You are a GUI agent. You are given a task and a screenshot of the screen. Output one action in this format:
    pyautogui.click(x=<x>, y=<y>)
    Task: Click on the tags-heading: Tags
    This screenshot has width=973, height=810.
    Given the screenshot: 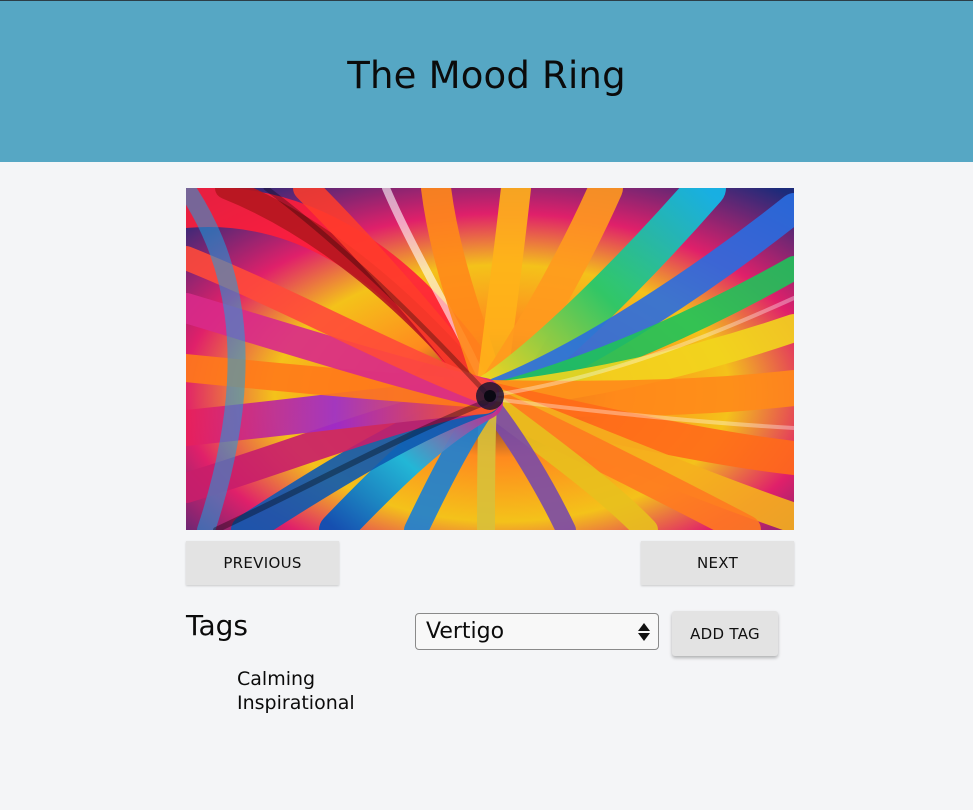 What is the action you would take?
    pyautogui.click(x=217, y=625)
    